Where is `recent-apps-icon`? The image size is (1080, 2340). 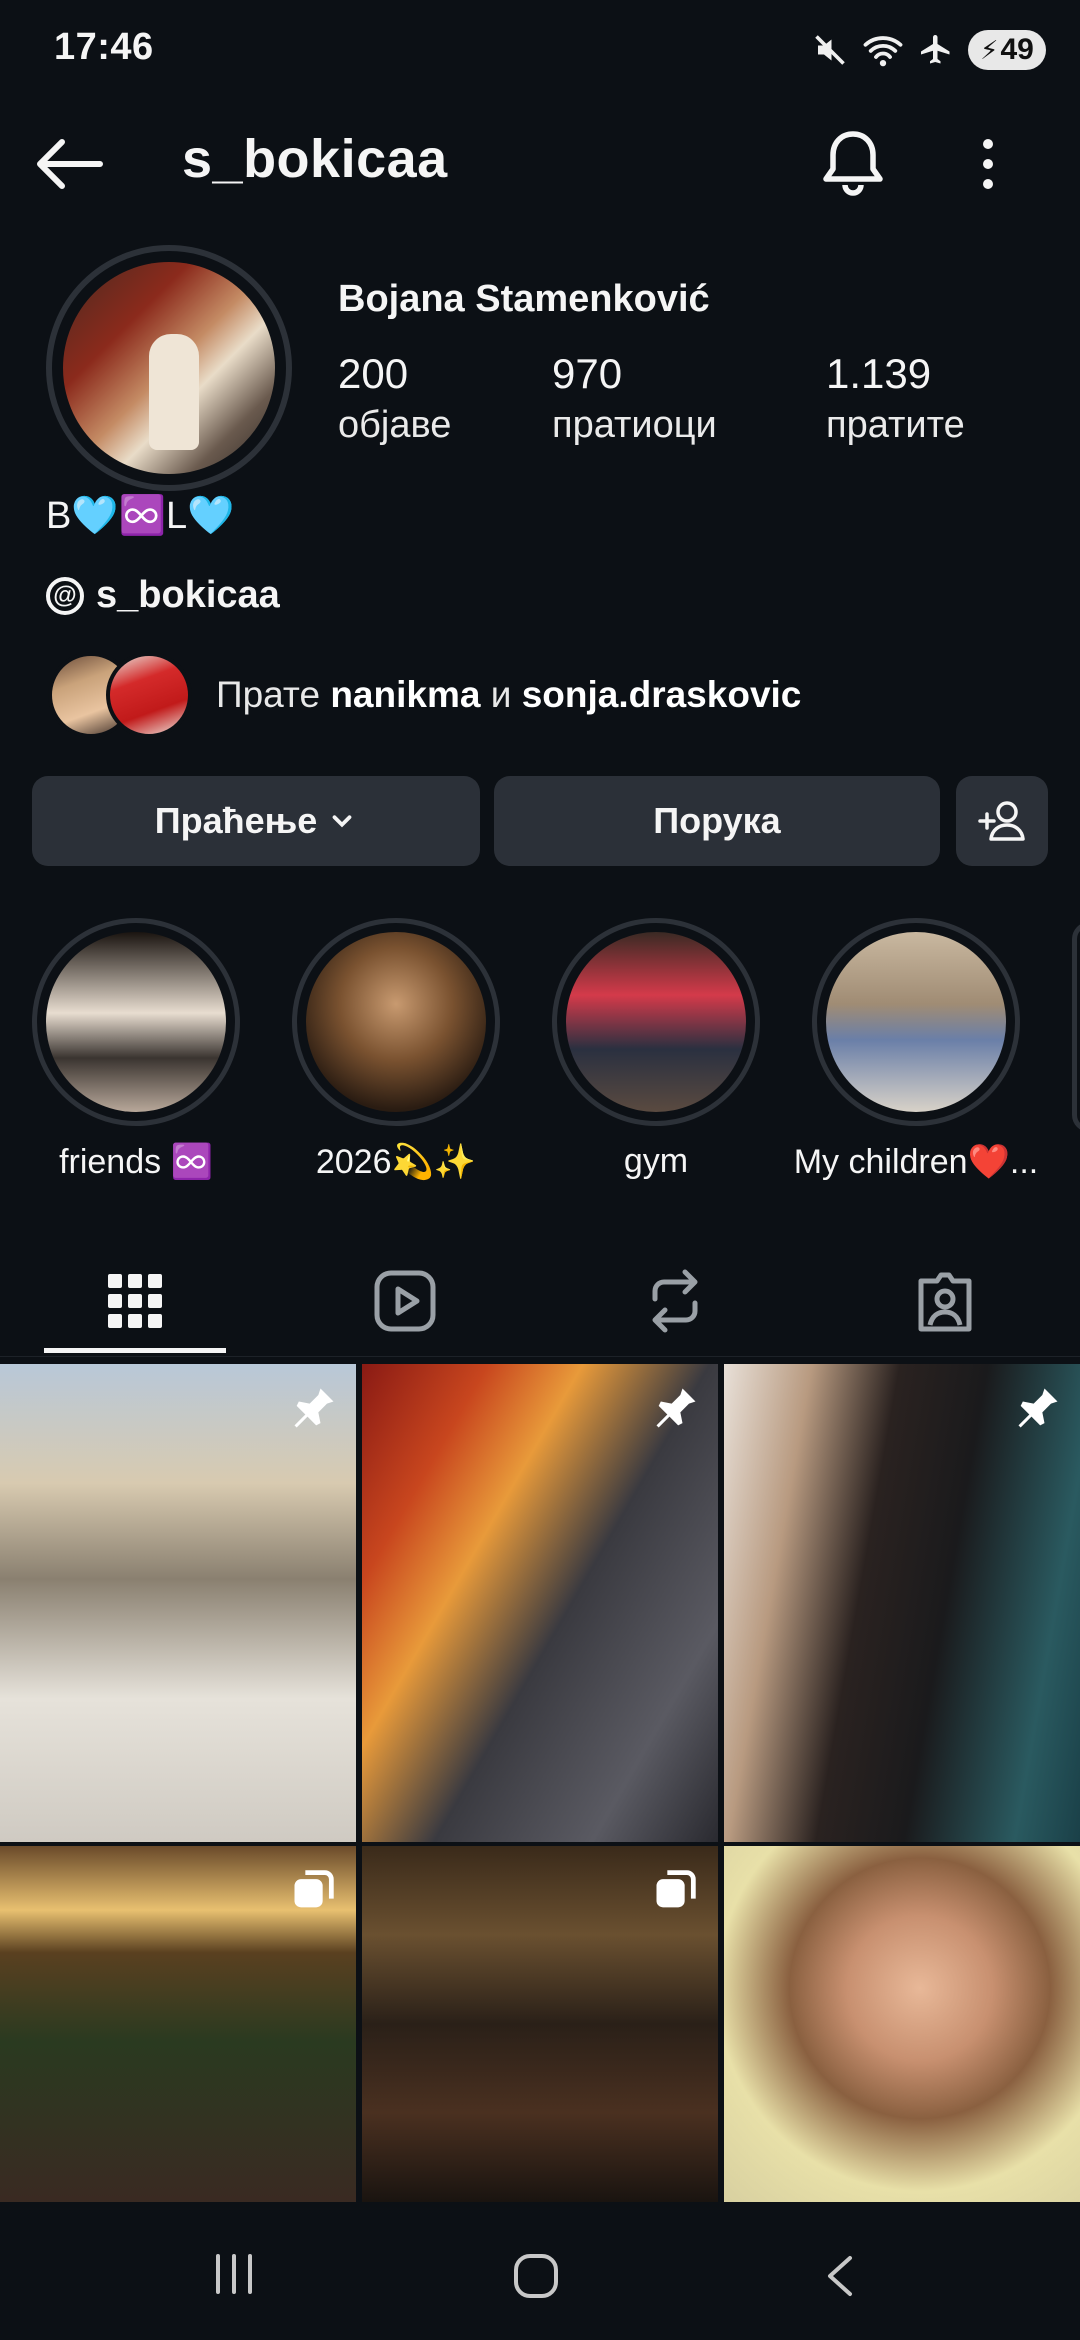
recent-apps-icon is located at coordinates (234, 2274).